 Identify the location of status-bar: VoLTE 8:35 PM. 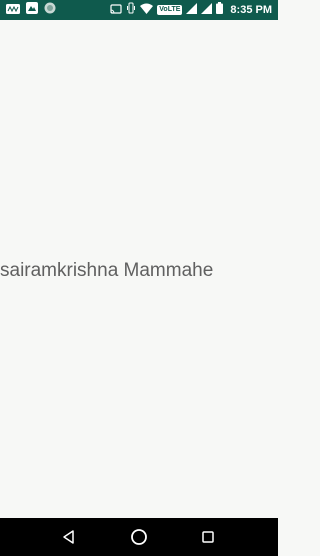
(139, 10).